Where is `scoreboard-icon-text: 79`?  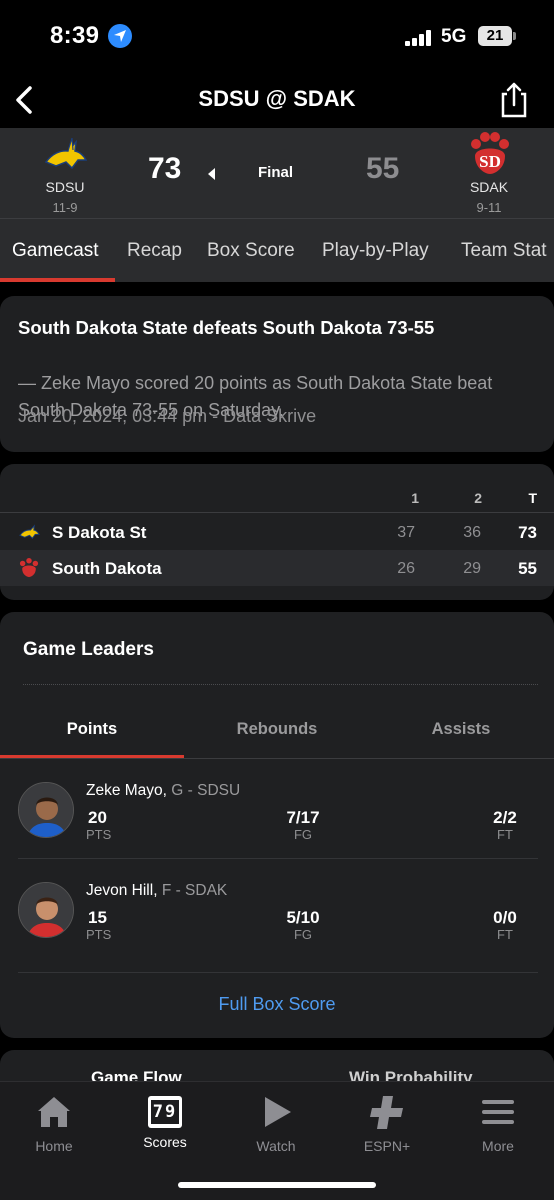 scoreboard-icon-text: 79 is located at coordinates (165, 1112).